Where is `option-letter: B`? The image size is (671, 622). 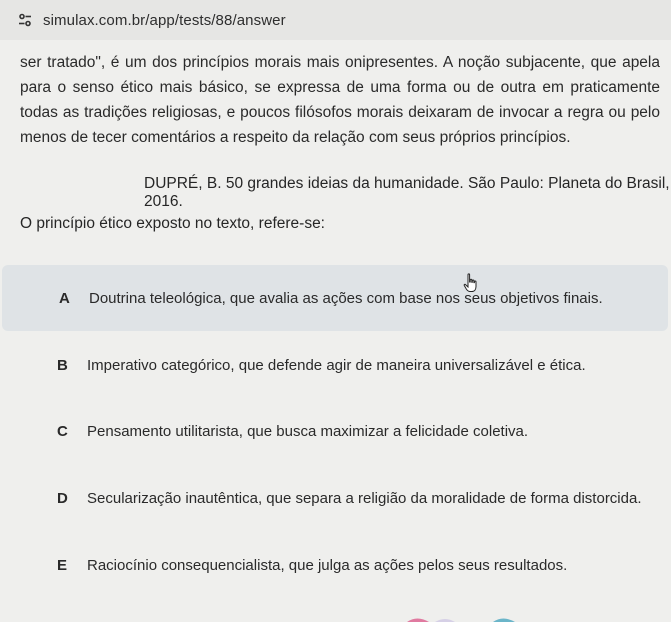 option-letter: B is located at coordinates (62, 365).